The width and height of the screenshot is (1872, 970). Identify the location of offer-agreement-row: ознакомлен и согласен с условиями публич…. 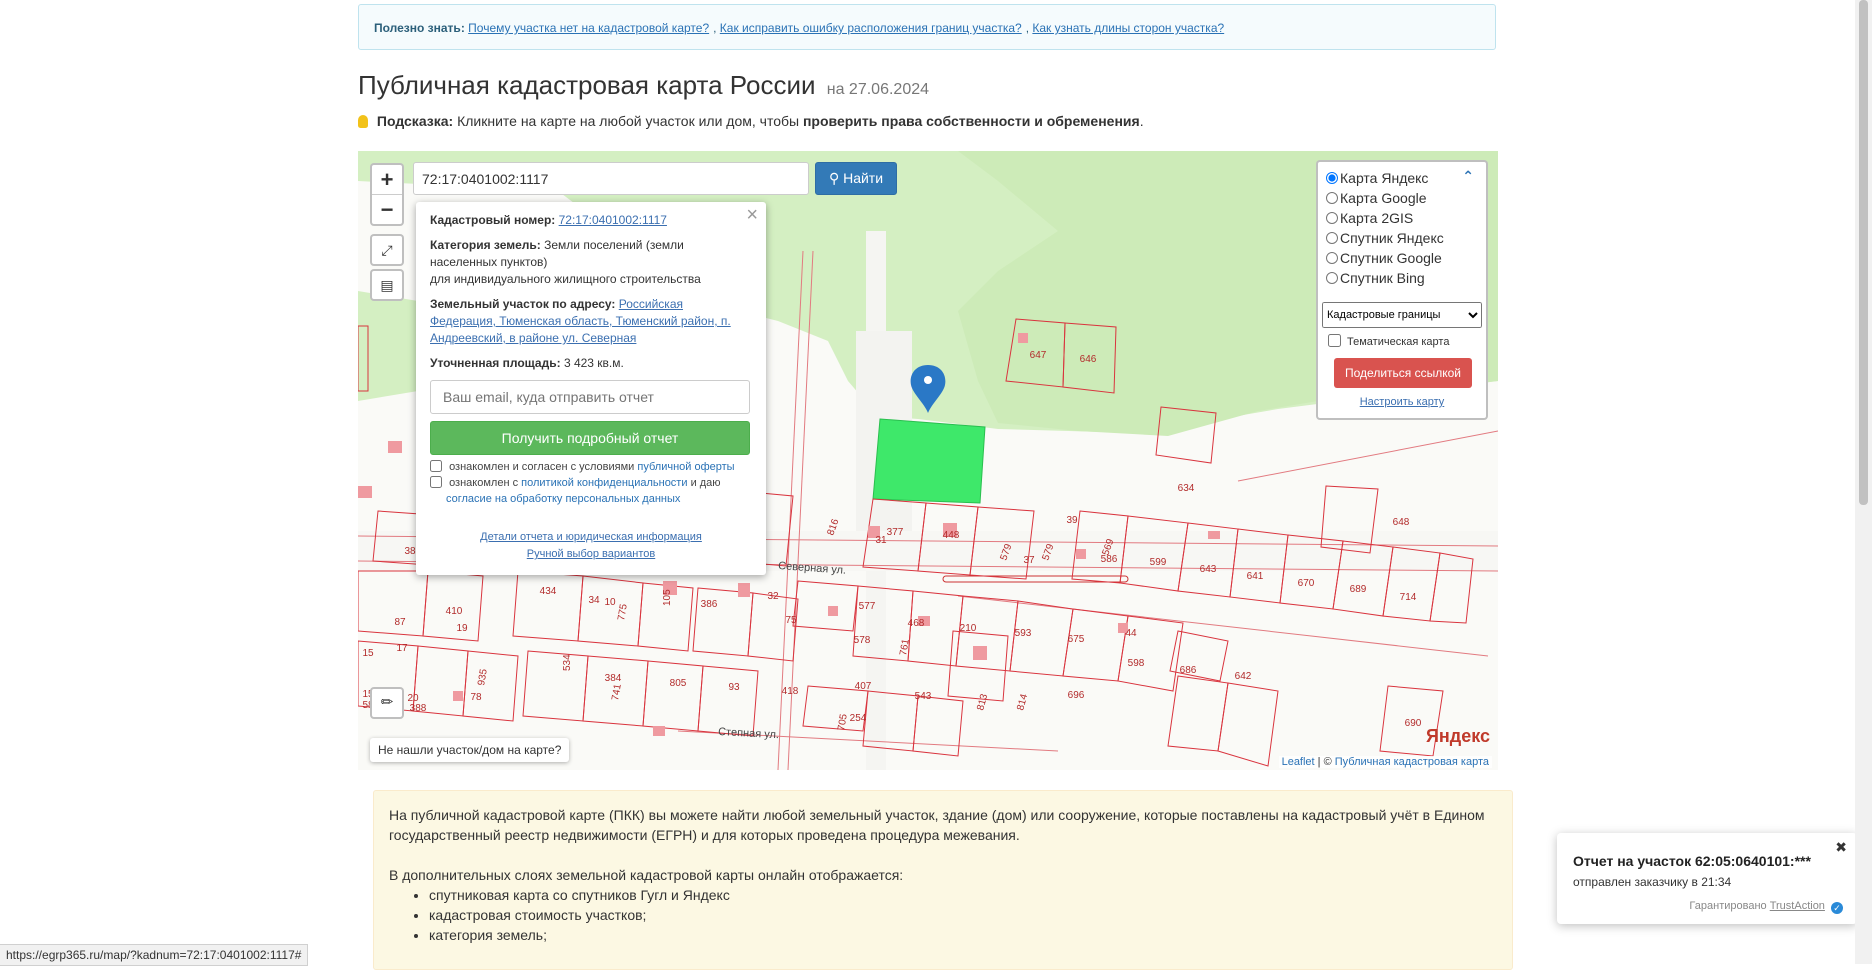
(591, 467).